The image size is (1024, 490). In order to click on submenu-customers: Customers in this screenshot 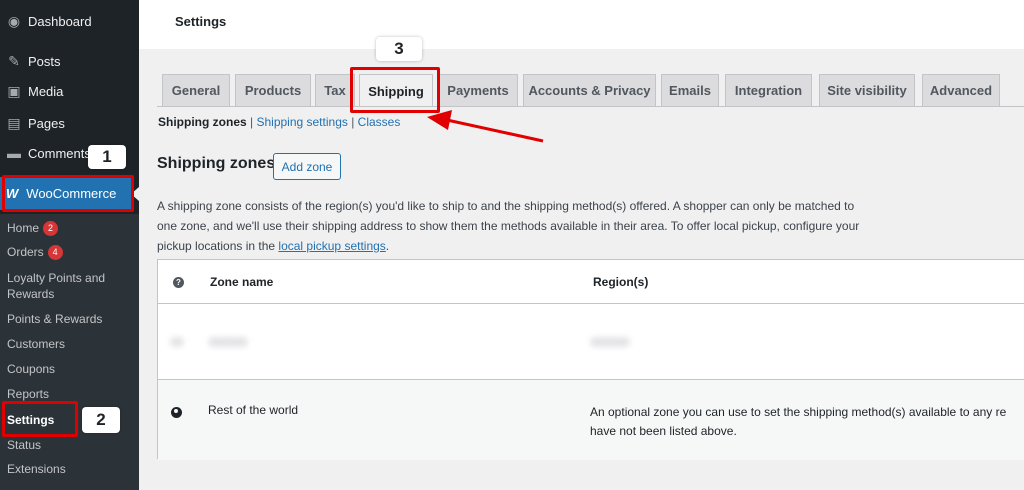, I will do `click(69, 344)`.